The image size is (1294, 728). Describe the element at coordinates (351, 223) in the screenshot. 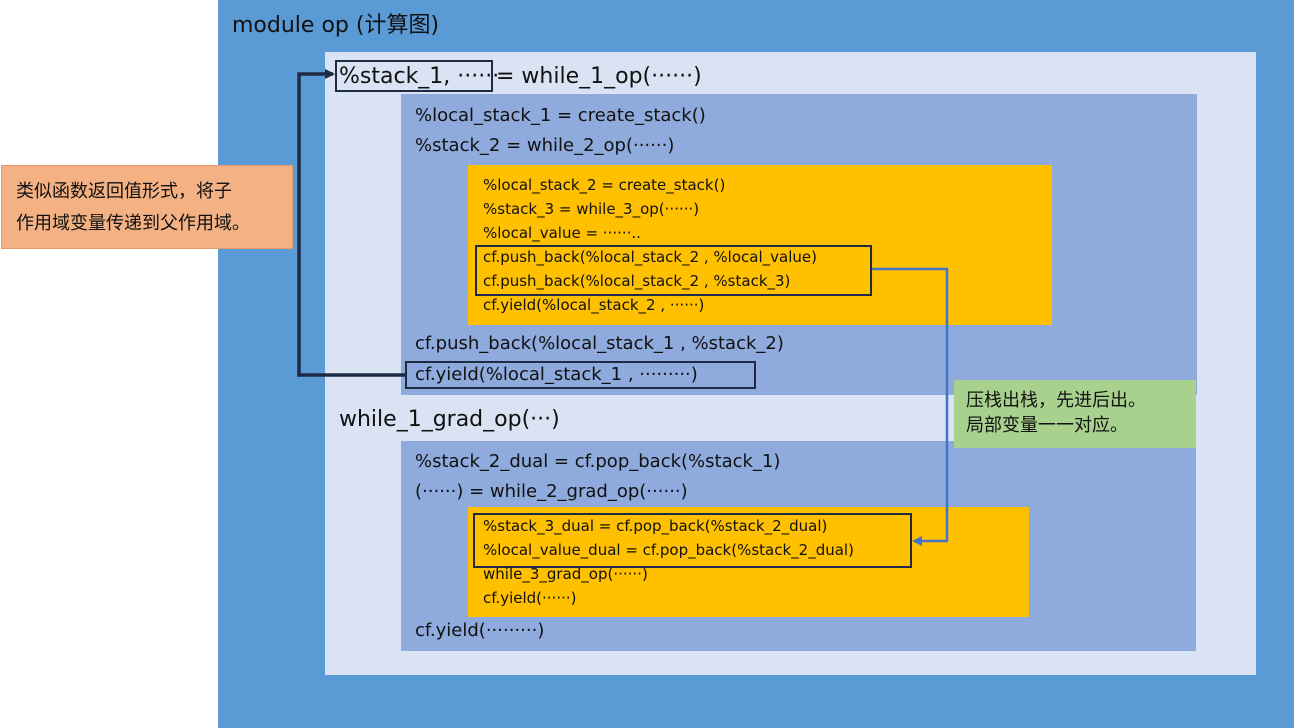

I see `yield-to-output-arrow` at that location.